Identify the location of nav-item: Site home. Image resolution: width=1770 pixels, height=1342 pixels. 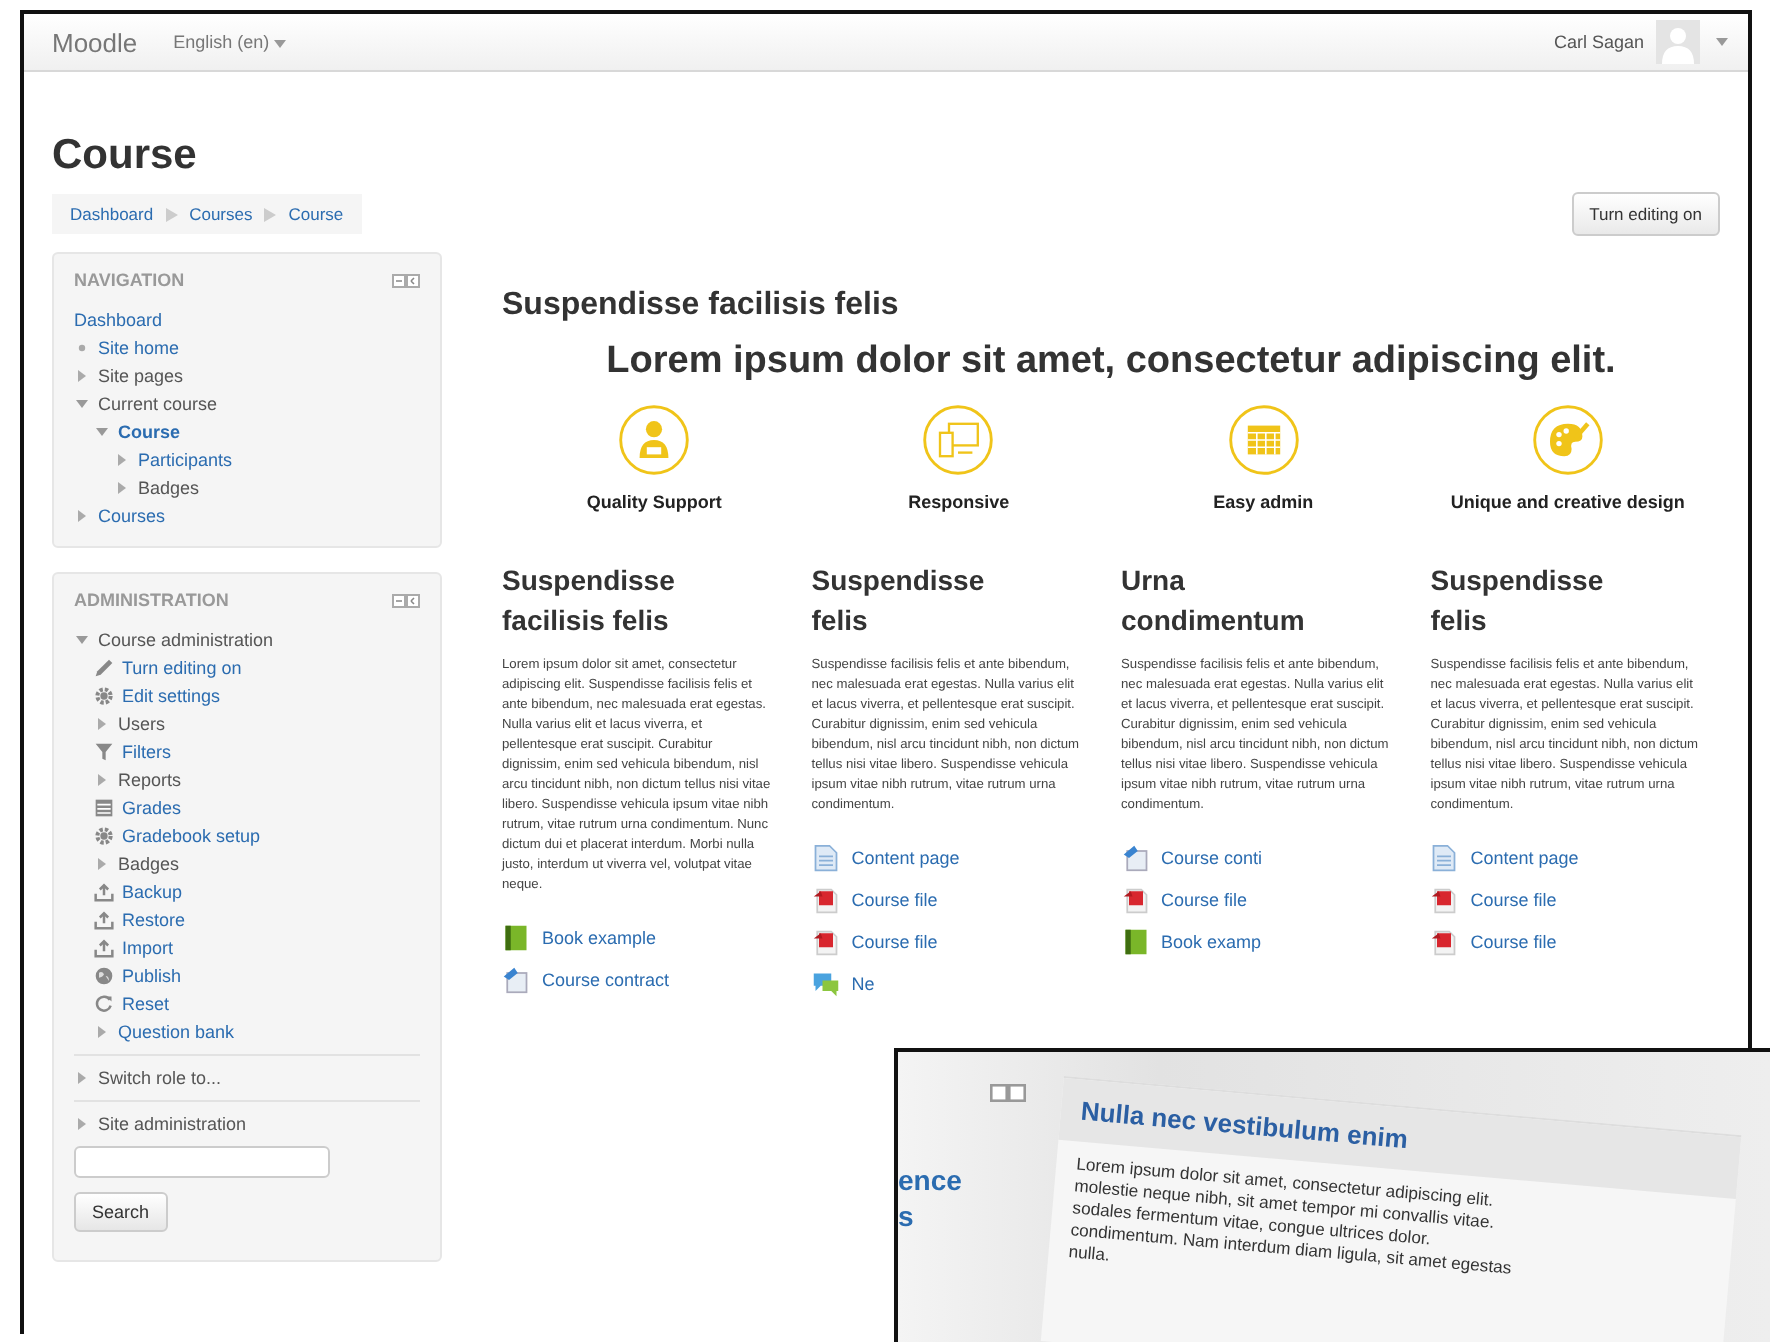
(139, 348).